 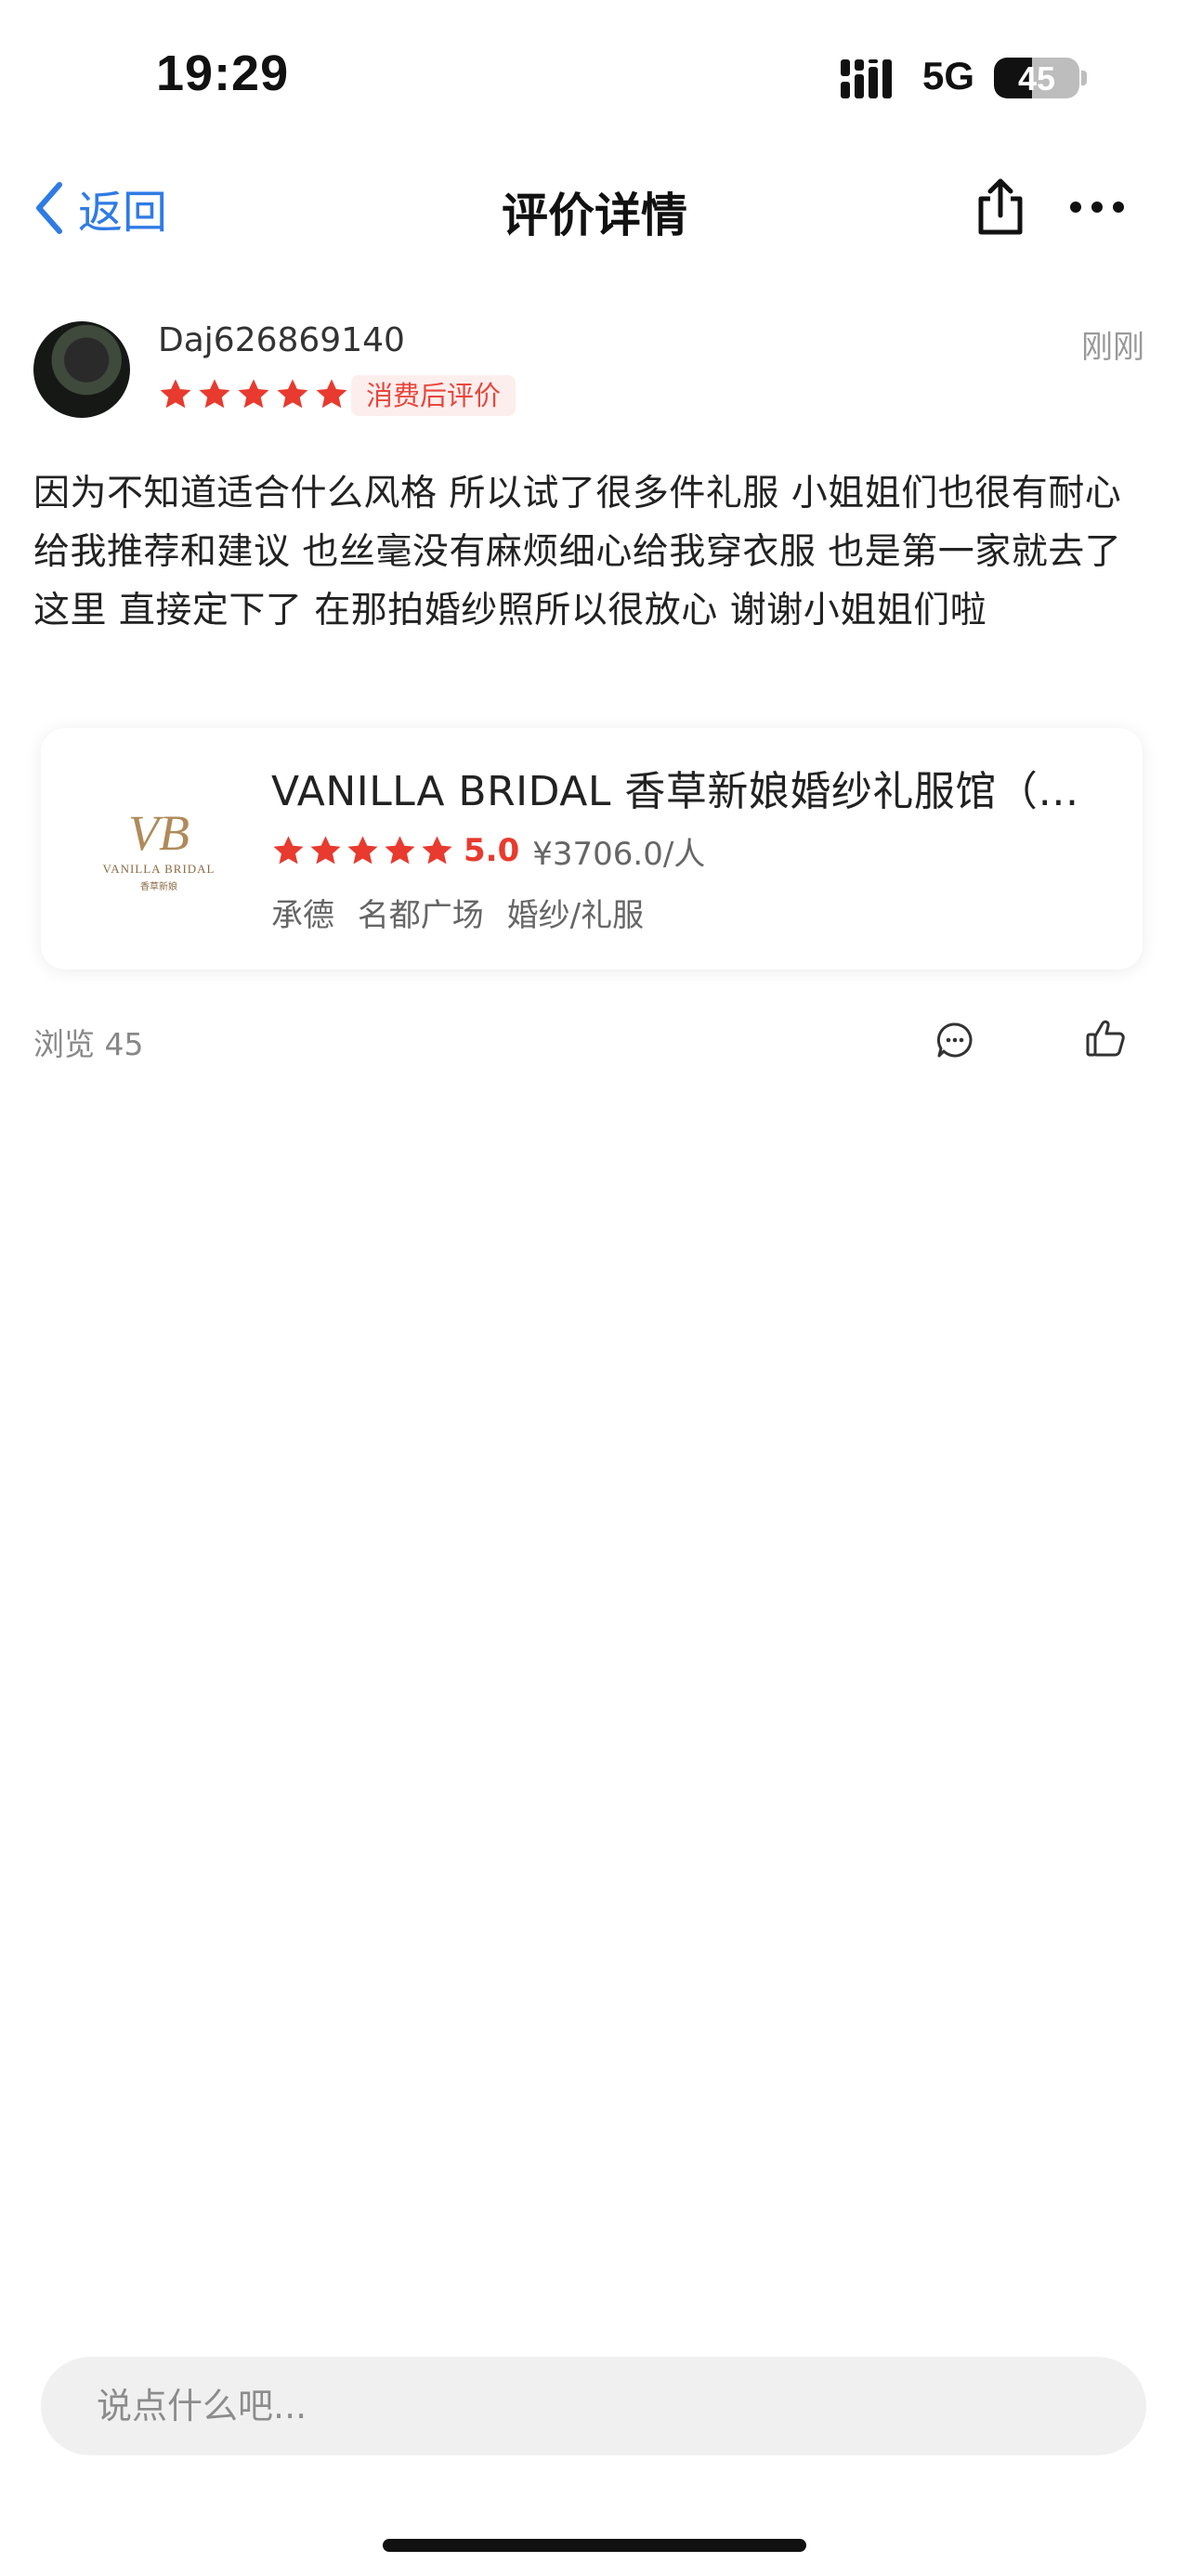 What do you see at coordinates (575, 915) in the screenshot?
I see `shop-category: 婚纱/礼服` at bounding box center [575, 915].